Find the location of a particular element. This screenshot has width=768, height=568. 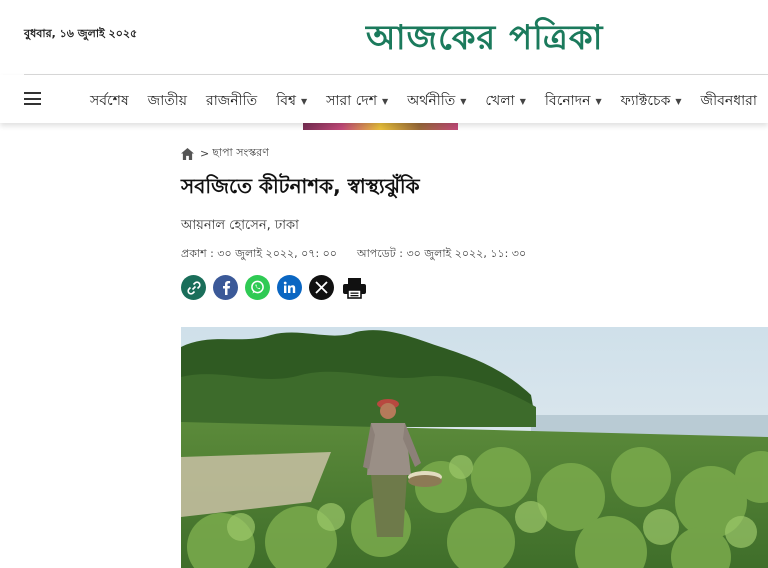

published-time: প্রকাশ : ৩০ জুলাই ২০২২, ০৭: ০০ is located at coordinates (259, 253).